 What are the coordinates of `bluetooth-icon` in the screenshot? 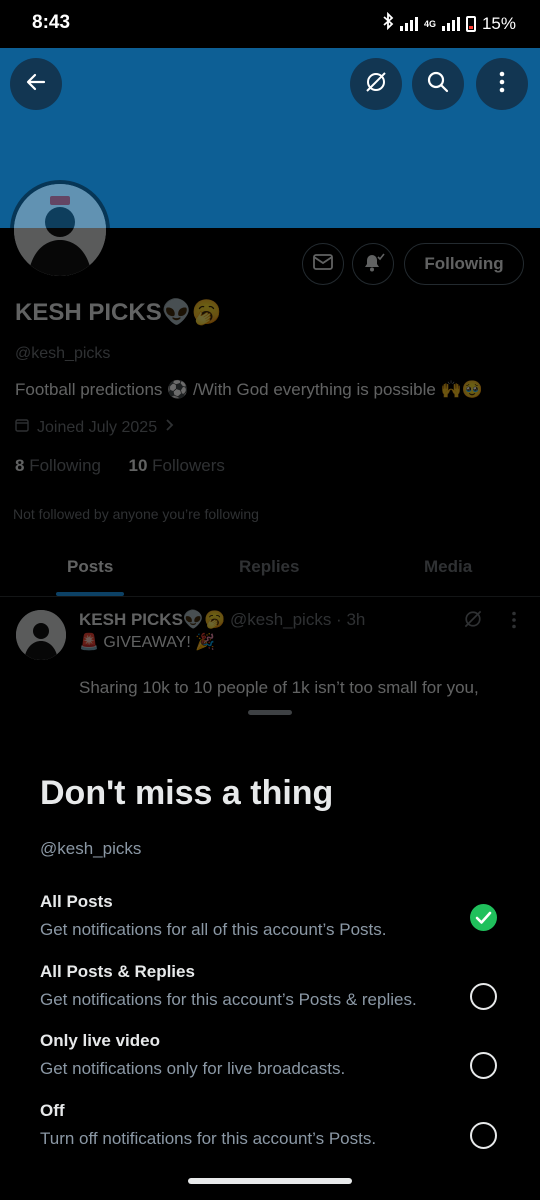 It's located at (388, 23).